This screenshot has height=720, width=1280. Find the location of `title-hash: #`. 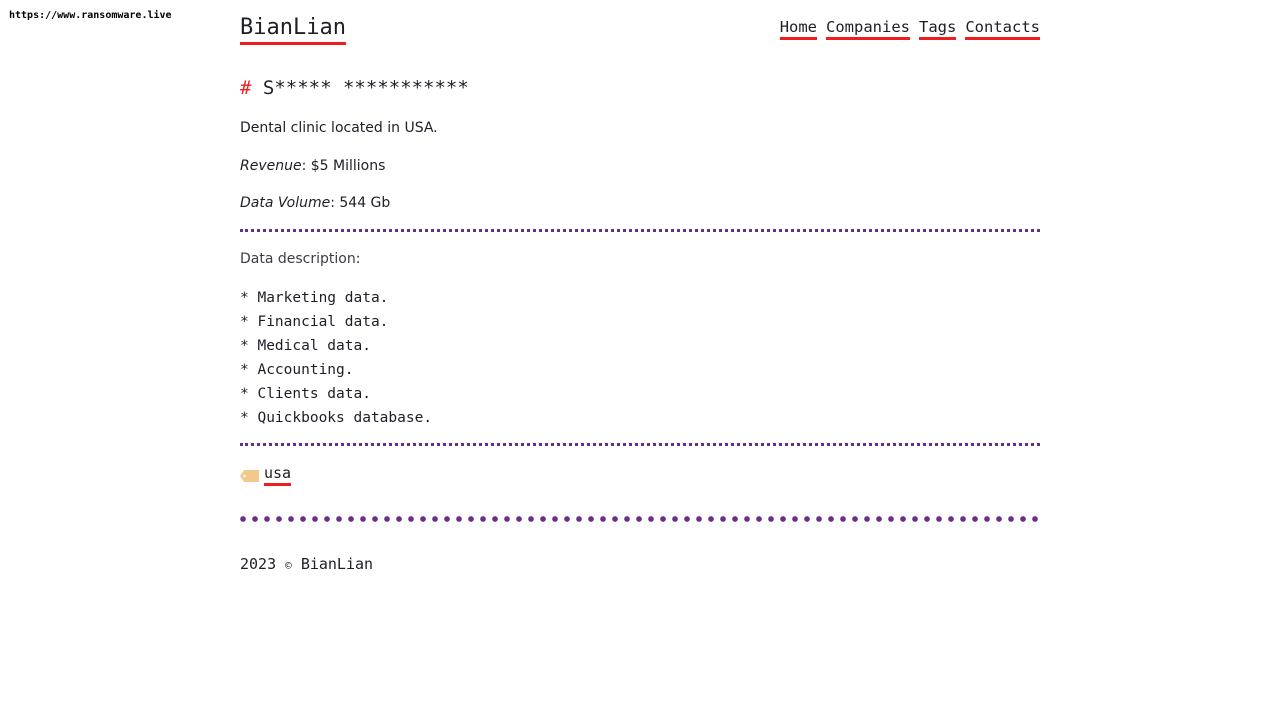

title-hash: # is located at coordinates (246, 88).